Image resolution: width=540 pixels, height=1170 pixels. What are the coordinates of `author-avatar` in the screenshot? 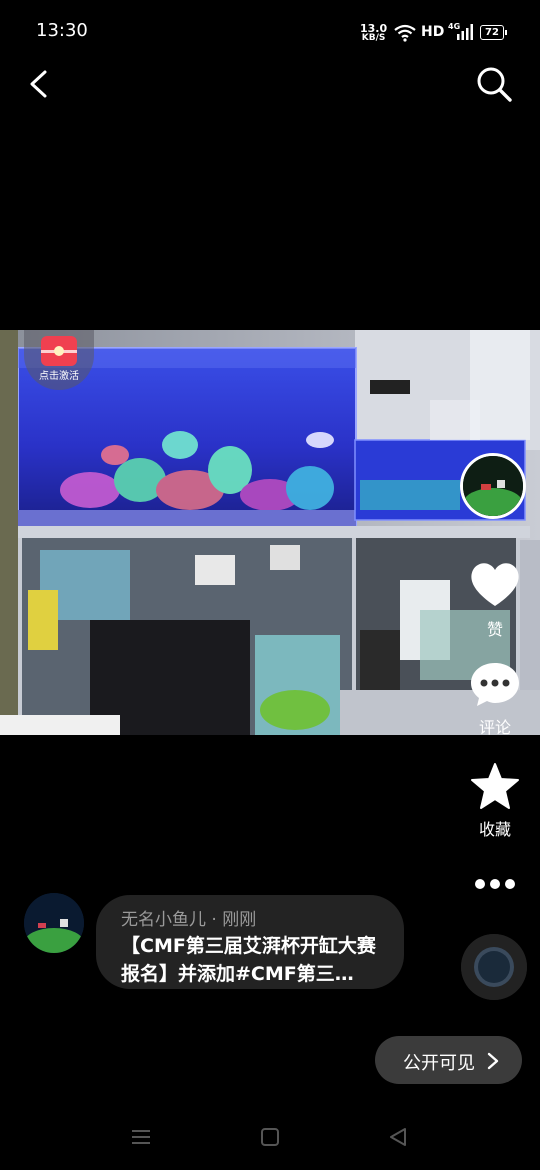 It's located at (54, 923).